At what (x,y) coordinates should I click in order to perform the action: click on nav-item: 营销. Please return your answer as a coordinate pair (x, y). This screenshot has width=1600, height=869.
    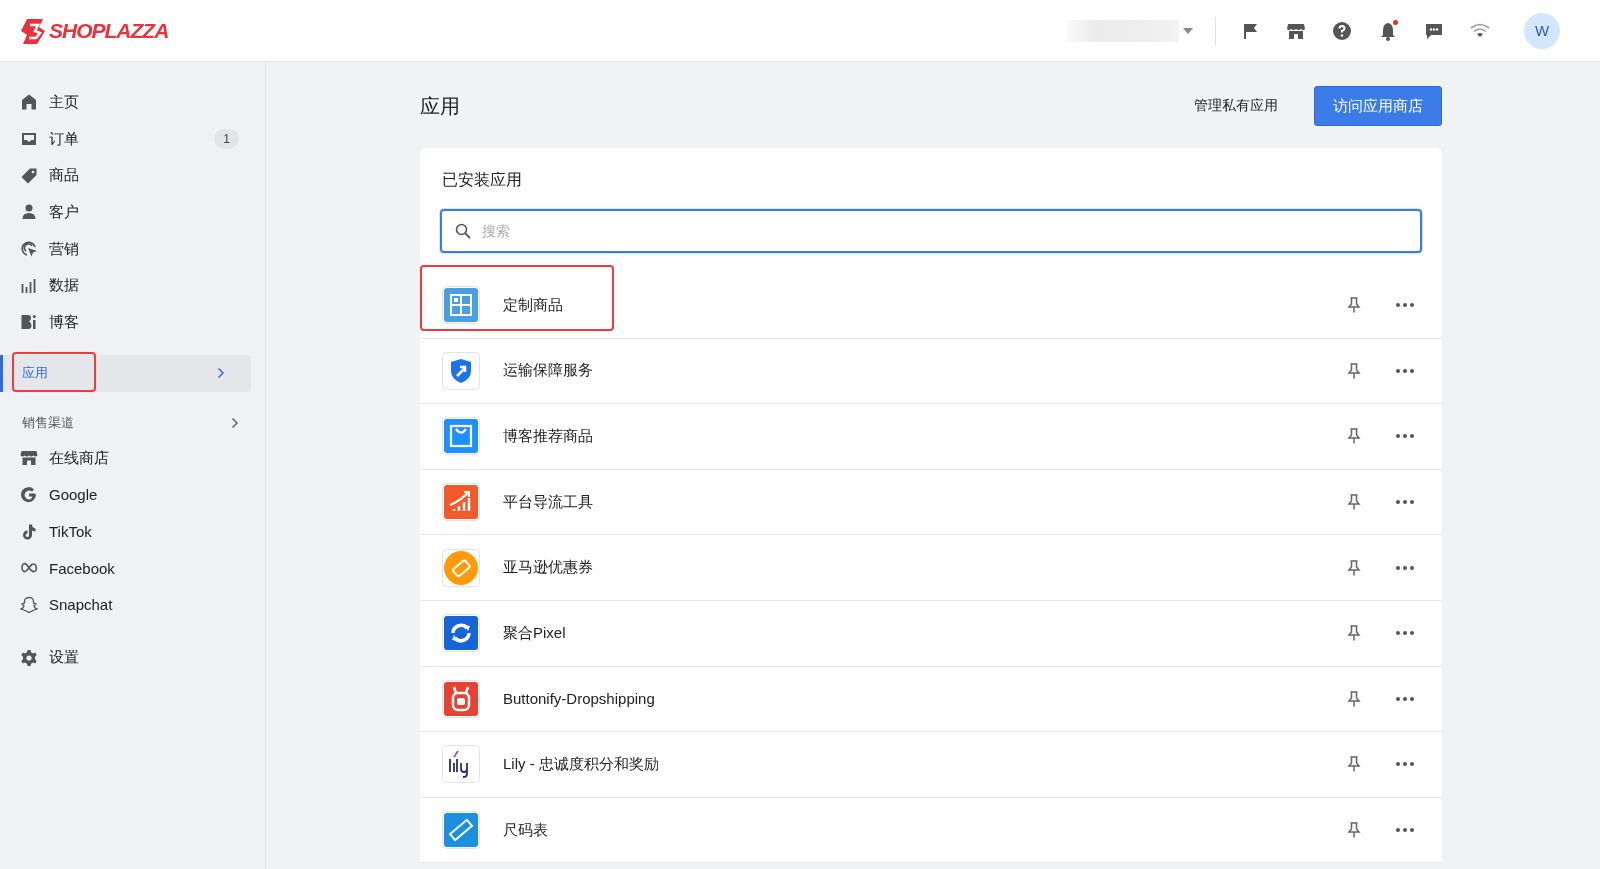
    Looking at the image, I should click on (132, 249).